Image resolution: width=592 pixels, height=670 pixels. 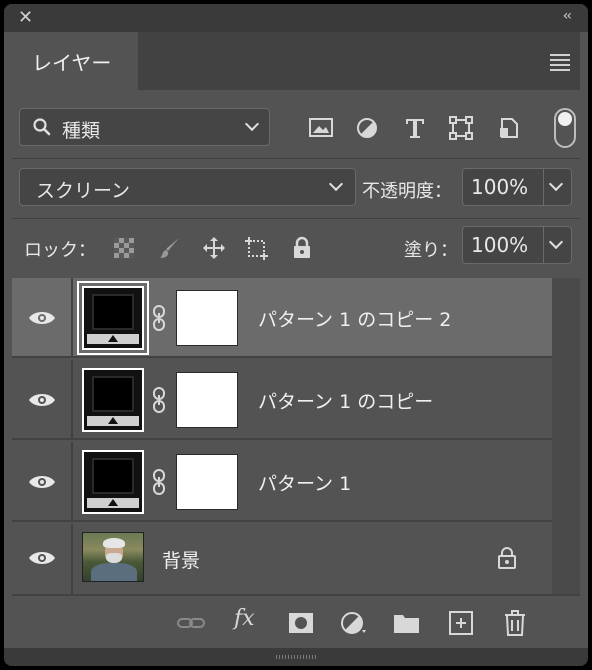 I want to click on layer-name: パターン 1, so click(x=304, y=482).